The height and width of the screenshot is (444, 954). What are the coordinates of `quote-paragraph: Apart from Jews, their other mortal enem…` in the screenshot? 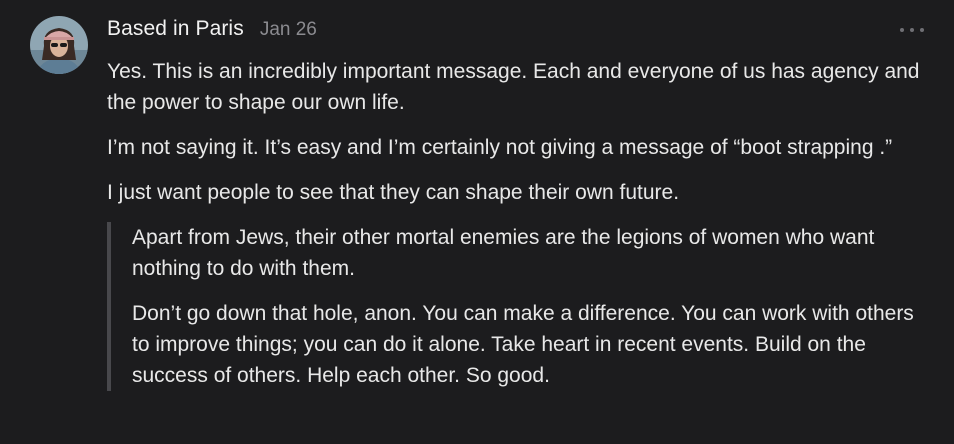 It's located at (503, 253).